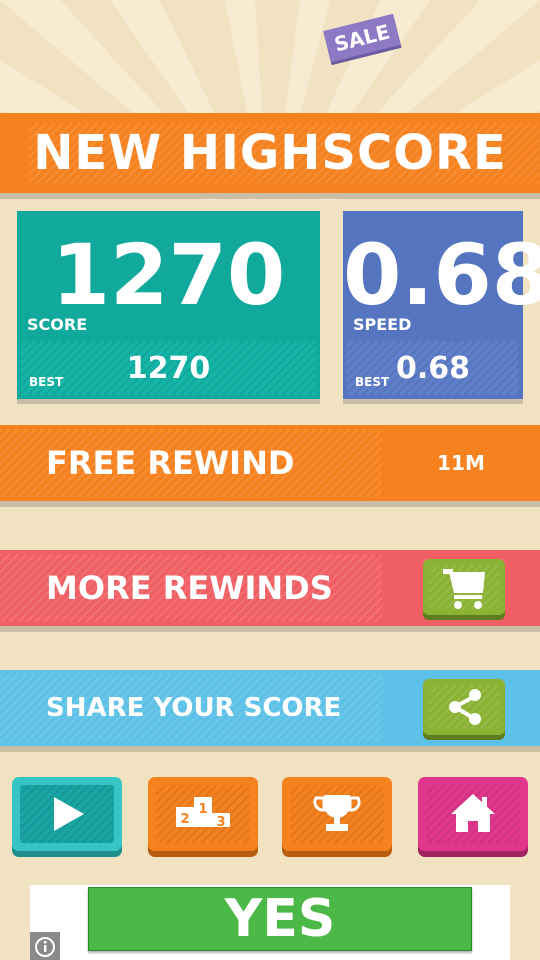  What do you see at coordinates (461, 463) in the screenshot?
I see `free-rewind-timer: 11M` at bounding box center [461, 463].